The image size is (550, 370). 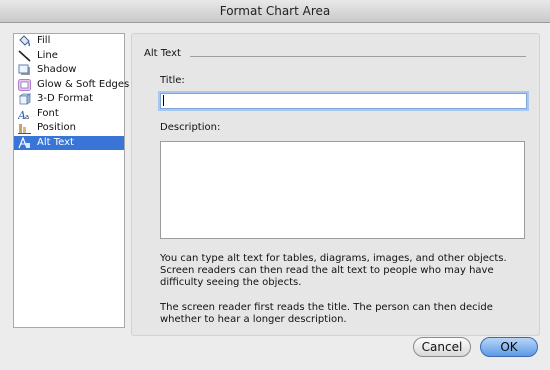 I want to click on font-icon: A a, so click(x=23, y=114).